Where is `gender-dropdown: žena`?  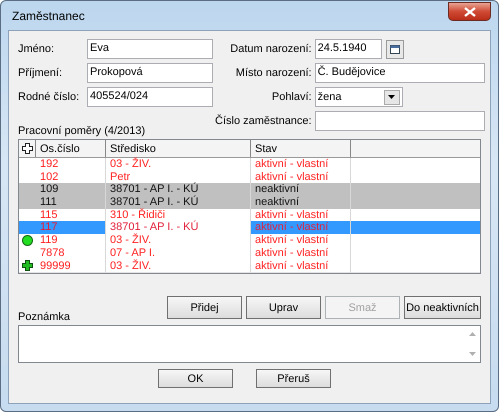 gender-dropdown: žena is located at coordinates (358, 97).